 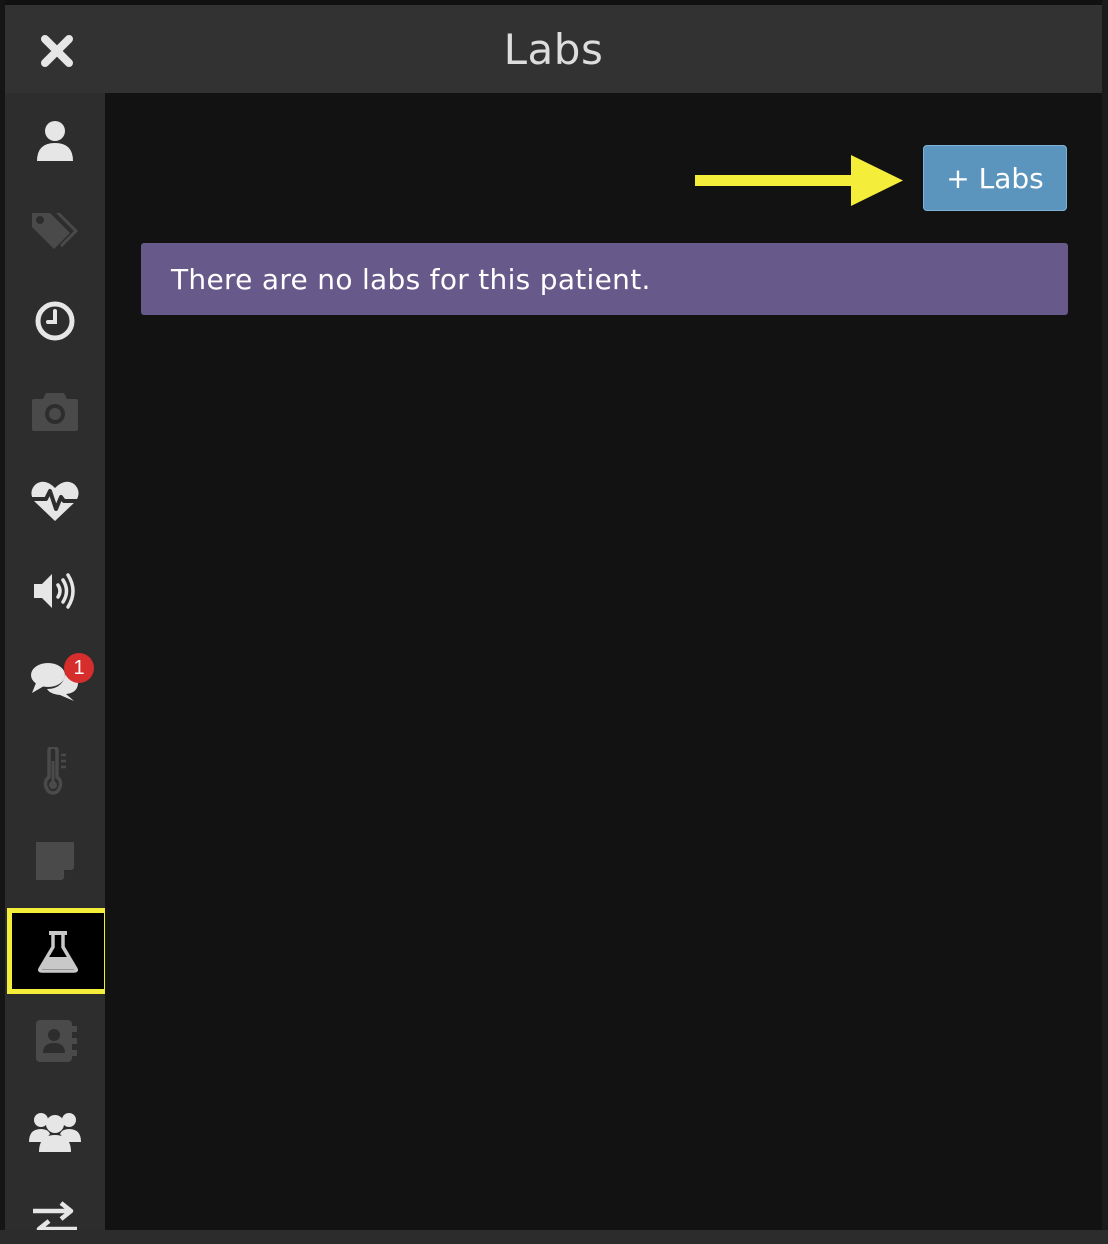 What do you see at coordinates (55, 1215) in the screenshot?
I see `exchange-icon` at bounding box center [55, 1215].